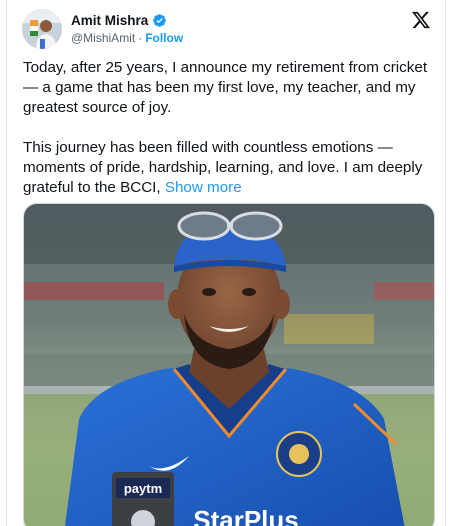 Image resolution: width=459 pixels, height=526 pixels. I want to click on author-name-row: Amit Mishra, so click(119, 20).